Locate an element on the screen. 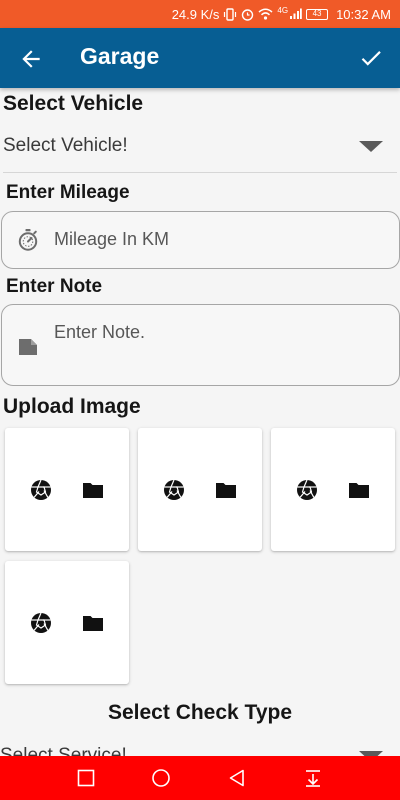  network-speed: 24.9 K/s is located at coordinates (195, 14).